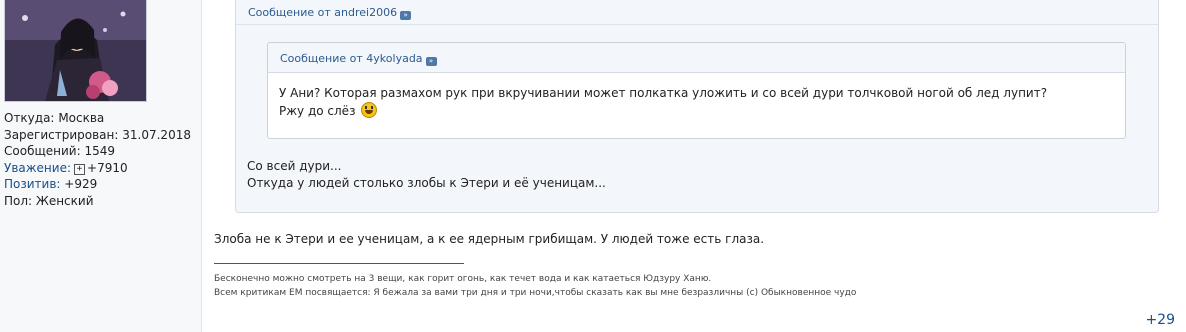 The width and height of the screenshot is (1186, 332). Describe the element at coordinates (80, 169) in the screenshot. I see `plus-box-icon: +` at that location.